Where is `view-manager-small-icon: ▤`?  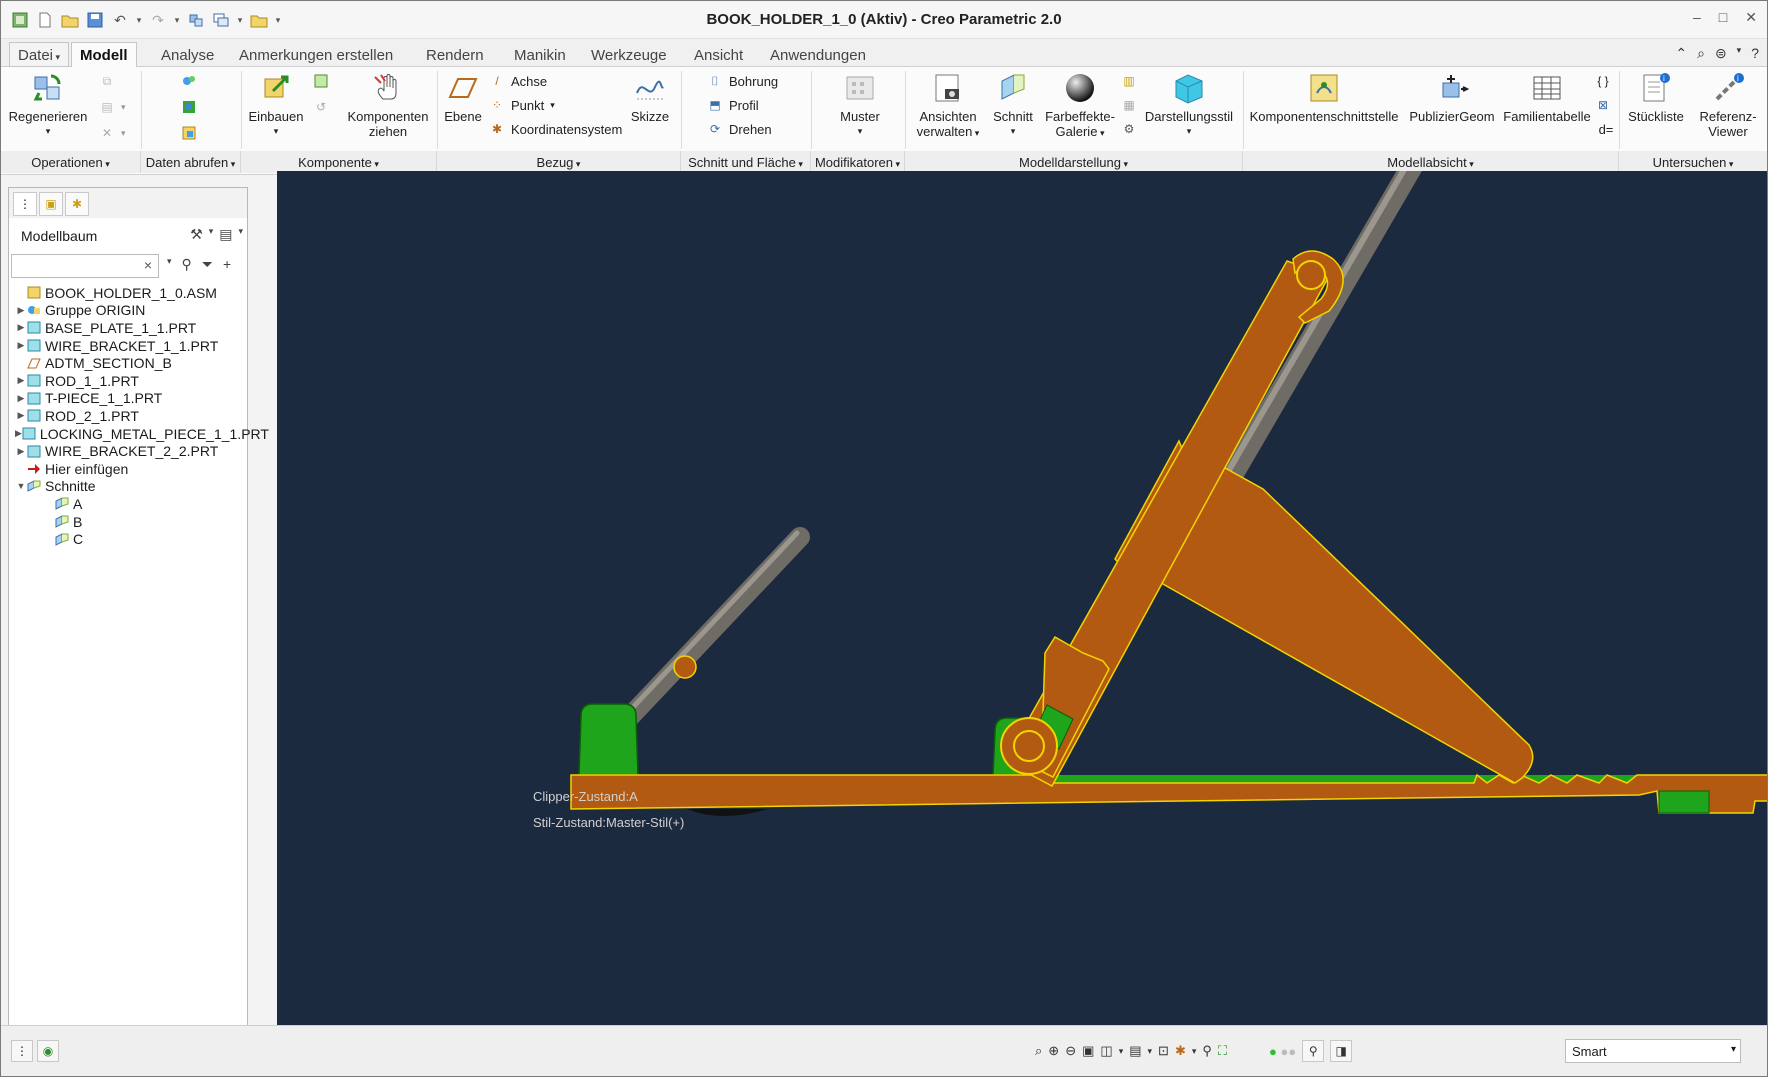
view-manager-small-icon: ▤ is located at coordinates (1135, 1051).